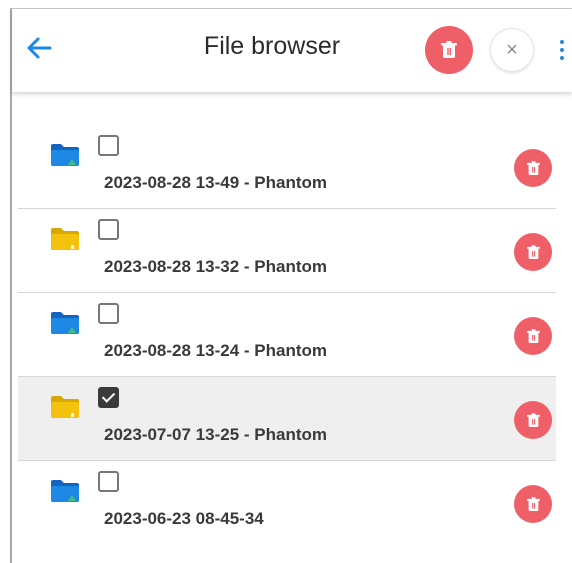 The width and height of the screenshot is (572, 563). I want to click on list-item: 2023-06-23 08-45-34, so click(287, 503).